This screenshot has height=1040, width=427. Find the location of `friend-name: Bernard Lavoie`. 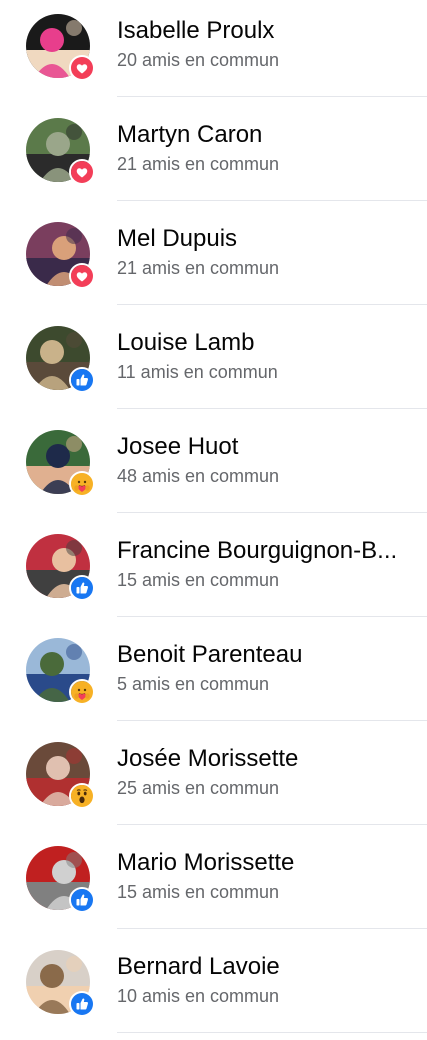

friend-name: Bernard Lavoie is located at coordinates (267, 967).